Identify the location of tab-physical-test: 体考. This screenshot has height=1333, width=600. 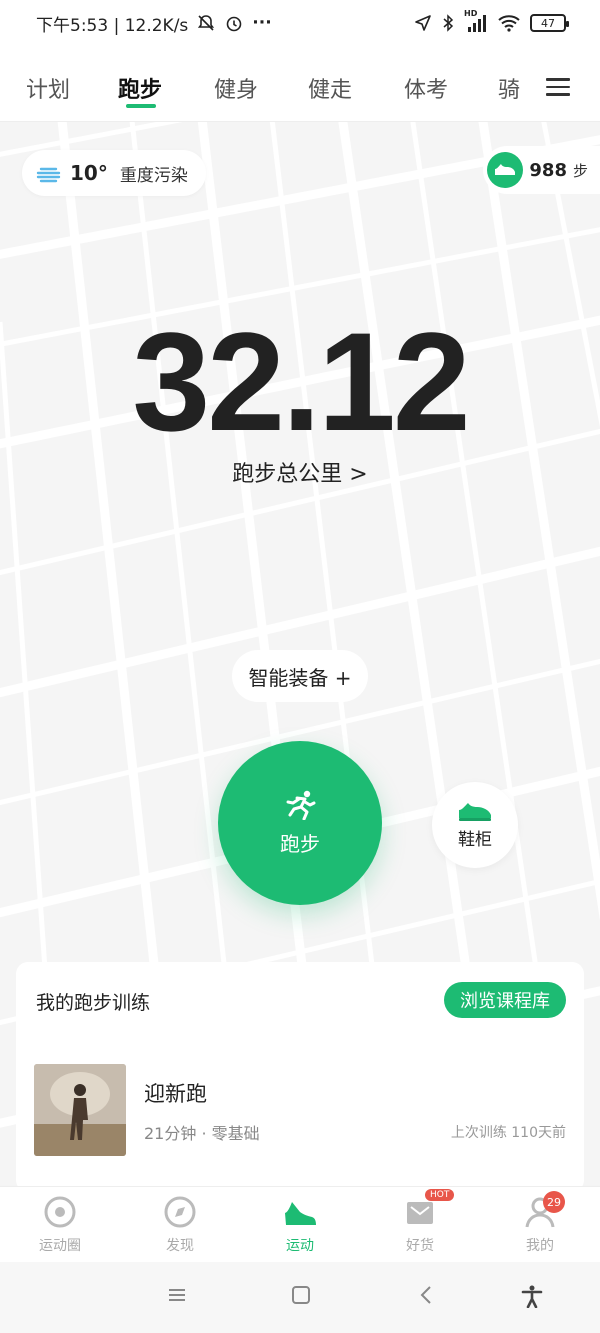
(426, 88).